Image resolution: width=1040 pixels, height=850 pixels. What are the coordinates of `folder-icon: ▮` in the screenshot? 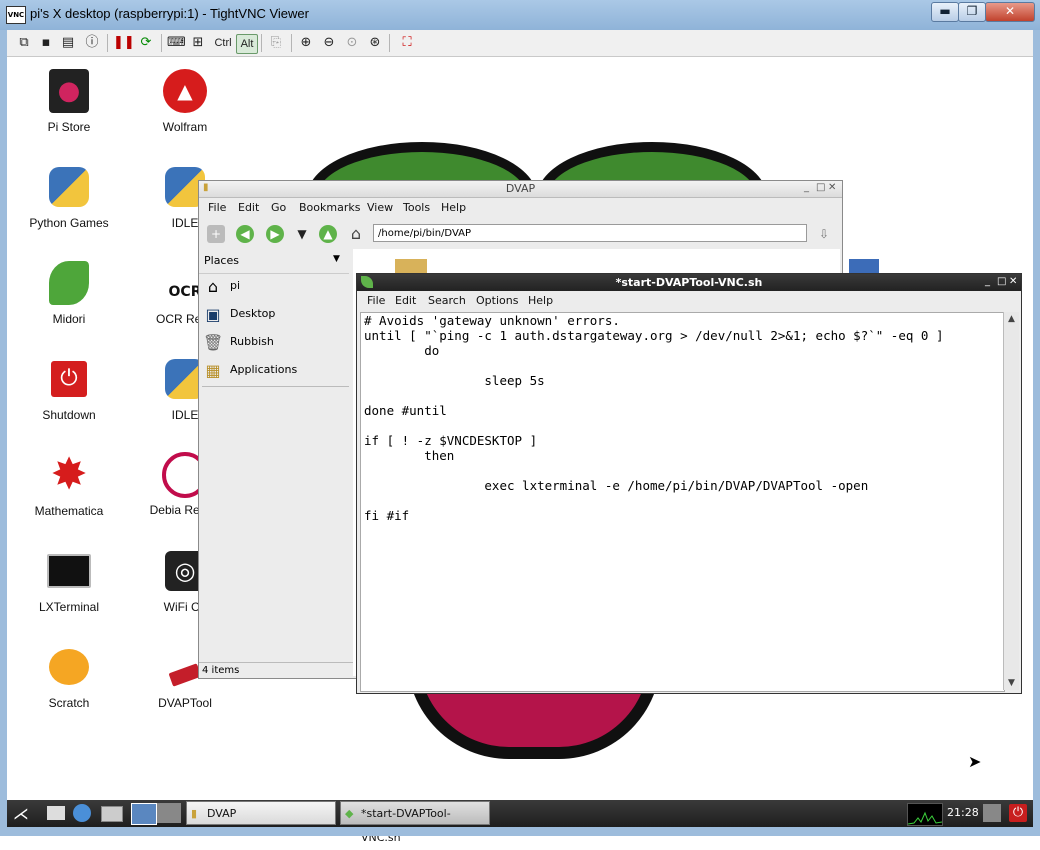 It's located at (194, 813).